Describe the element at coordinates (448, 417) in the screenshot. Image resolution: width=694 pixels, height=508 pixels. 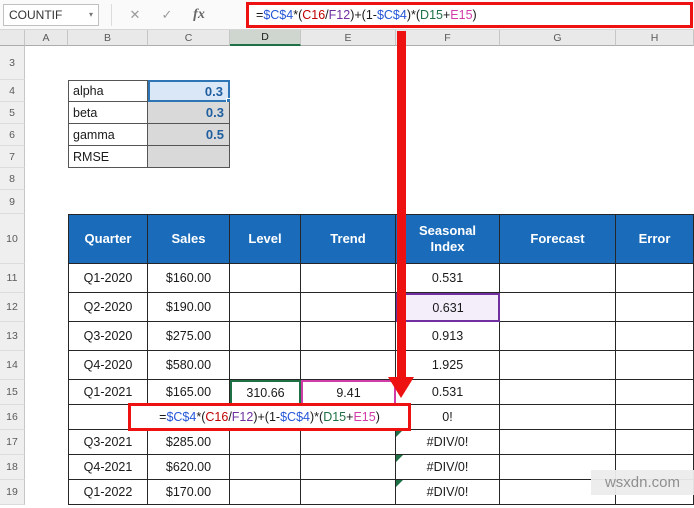
I see `cell-f16-partial-result: 0!` at that location.